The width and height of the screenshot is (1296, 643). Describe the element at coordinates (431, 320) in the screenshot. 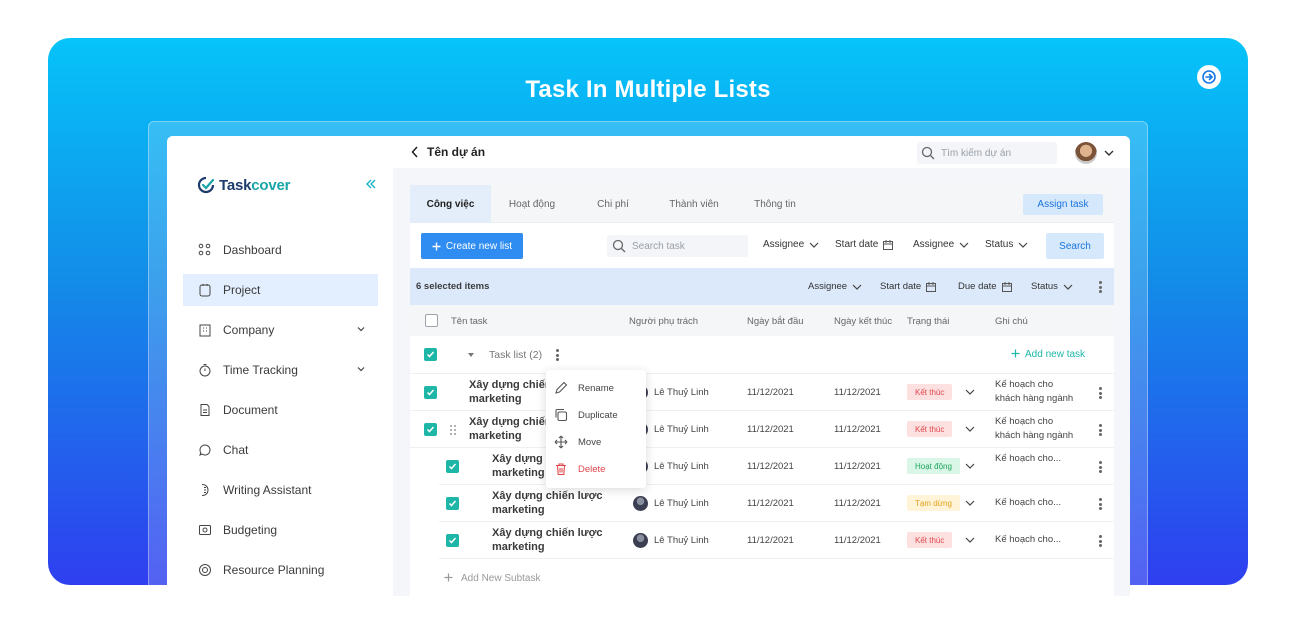

I see `select-all-checkbox` at that location.